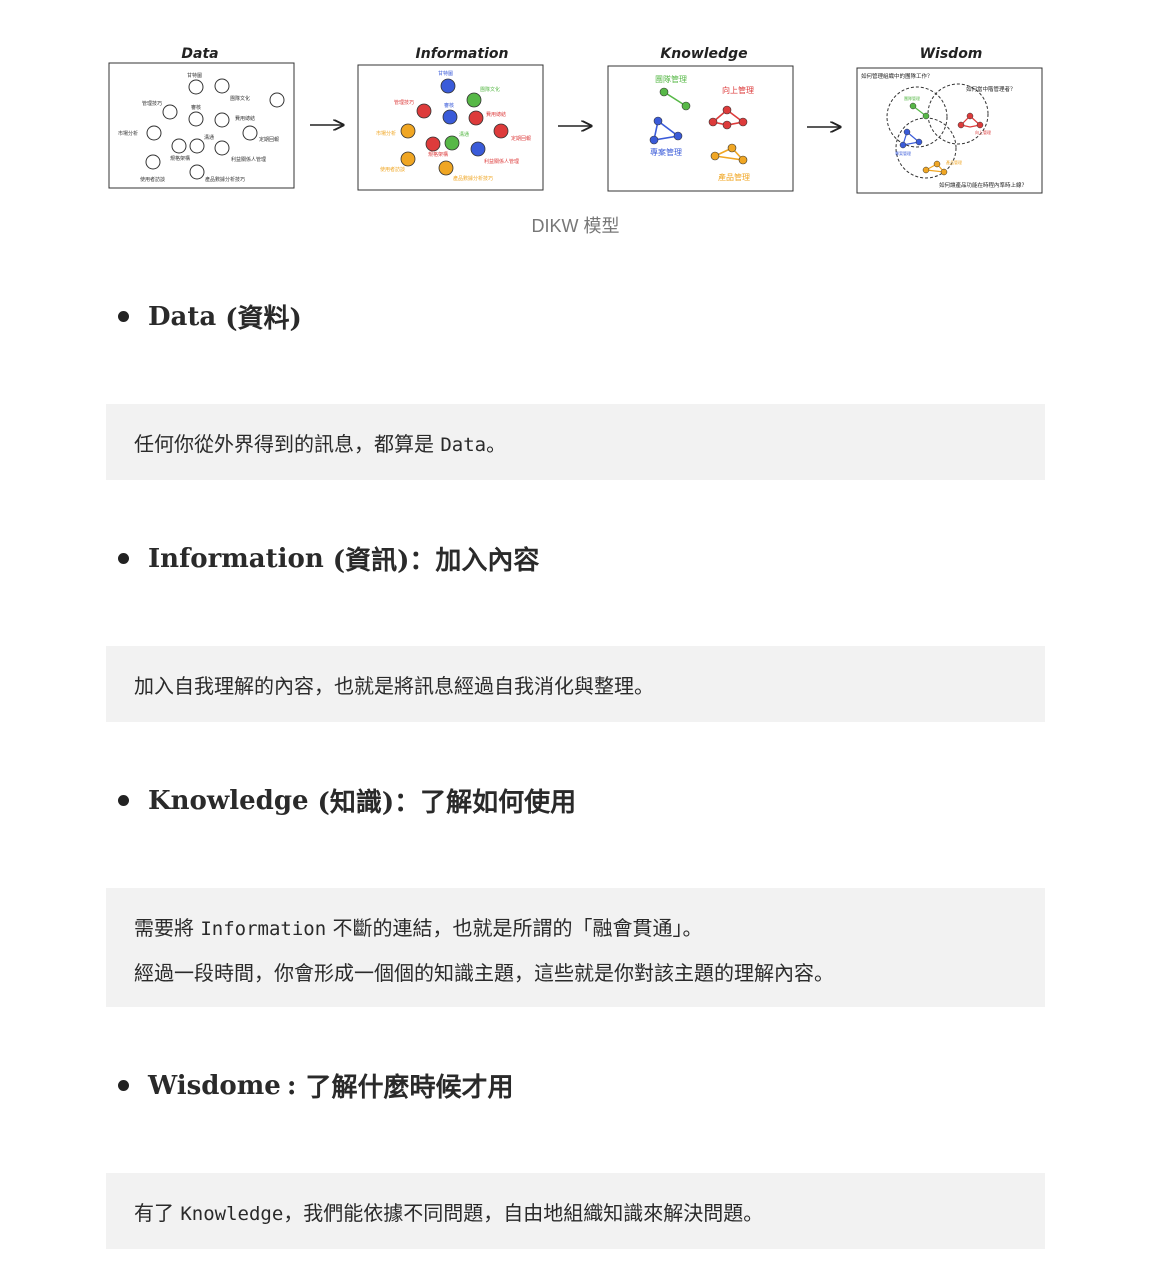  I want to click on info-node-green, so click(474, 100).